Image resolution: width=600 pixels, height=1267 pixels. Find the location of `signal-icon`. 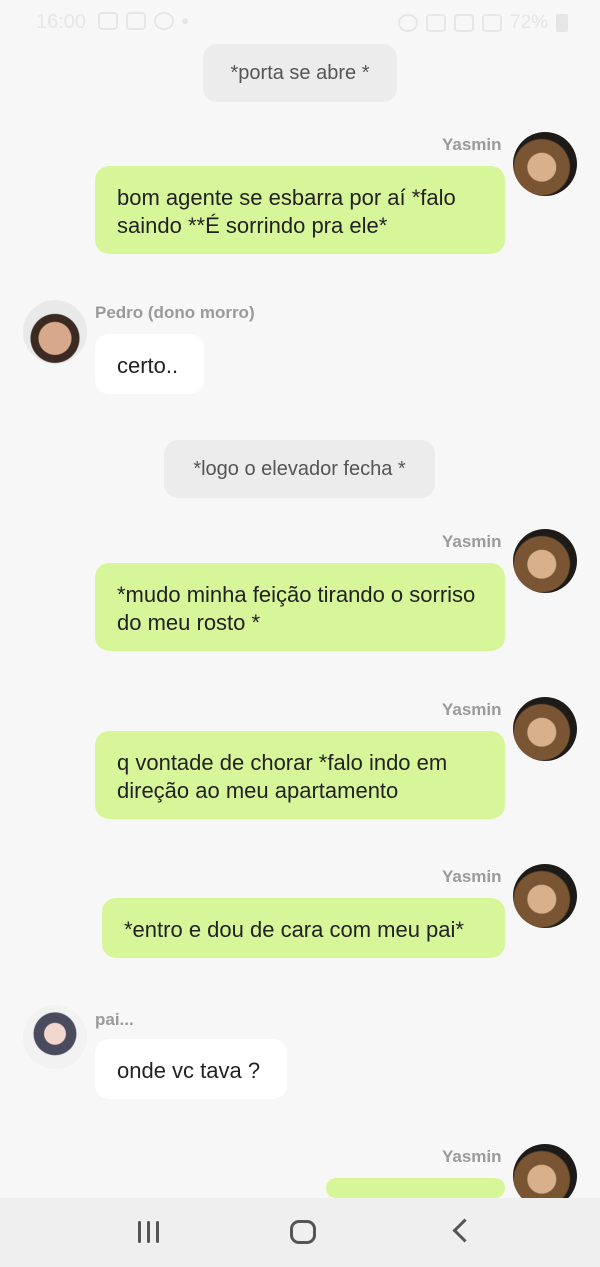

signal-icon is located at coordinates (492, 23).